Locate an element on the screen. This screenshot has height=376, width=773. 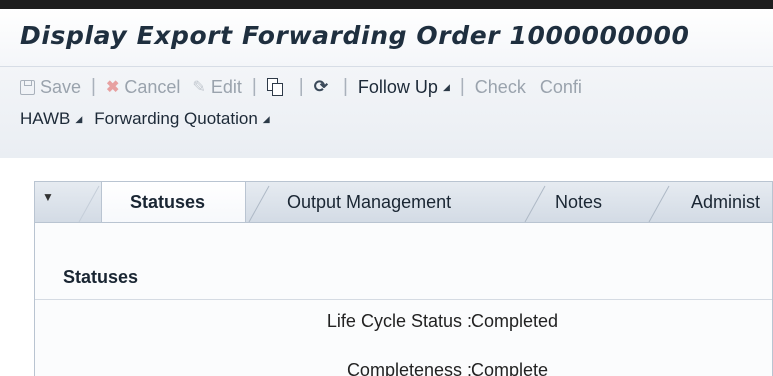
follow-up-label: Follow Up is located at coordinates (397, 86).